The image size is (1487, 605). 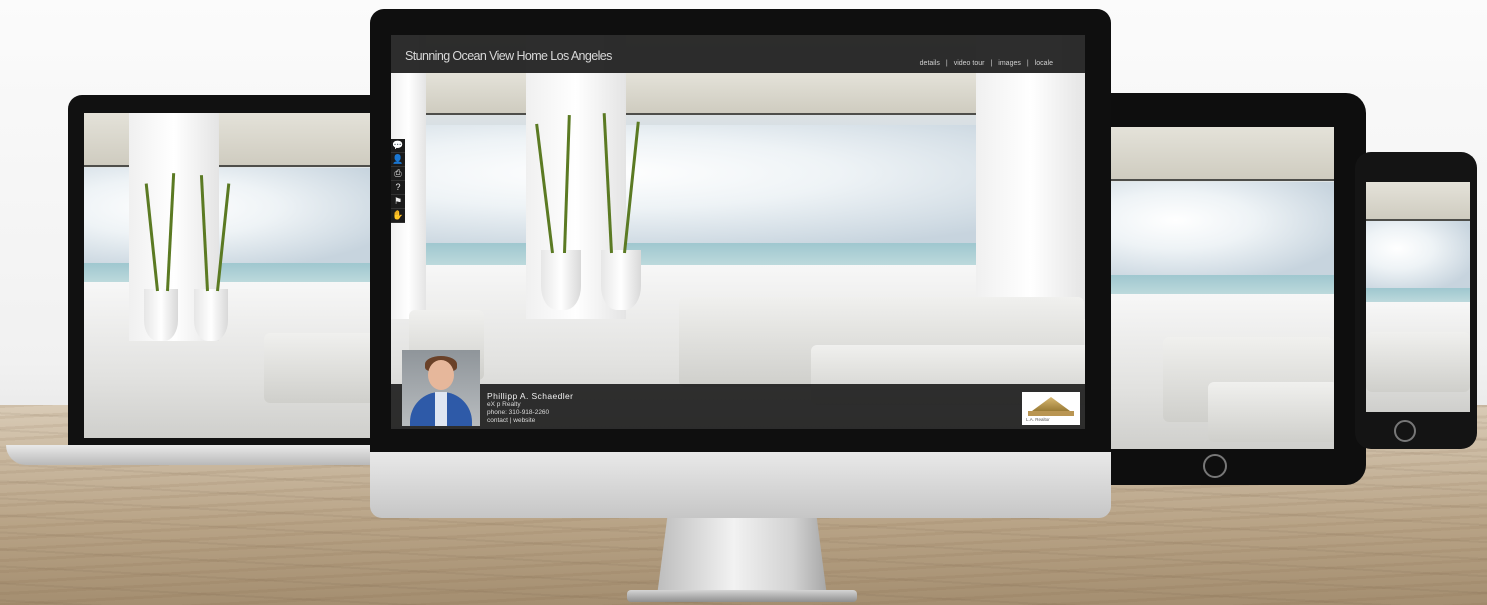 I want to click on contact-card-icon: 👤, so click(x=398, y=160).